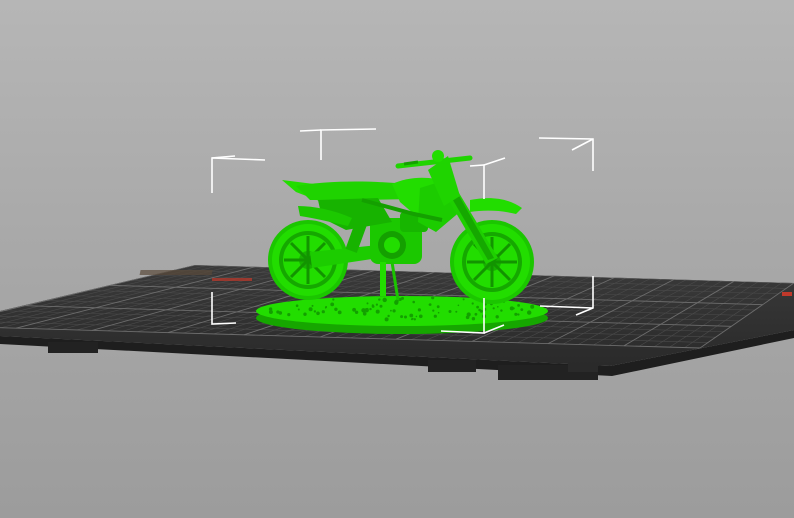 This screenshot has height=518, width=794. Describe the element at coordinates (477, 181) in the screenshot. I see `bbox-corner-tfr` at that location.